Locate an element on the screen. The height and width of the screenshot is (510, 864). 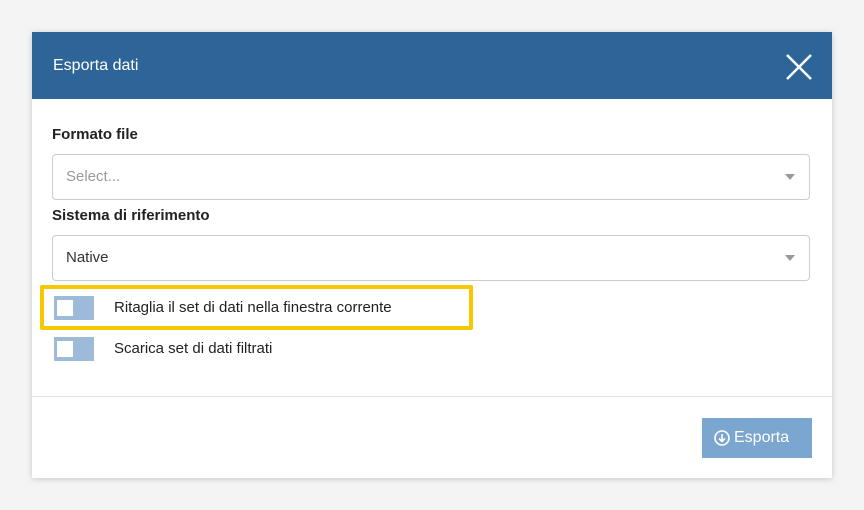
dialog-title: Esporta dati is located at coordinates (96, 65).